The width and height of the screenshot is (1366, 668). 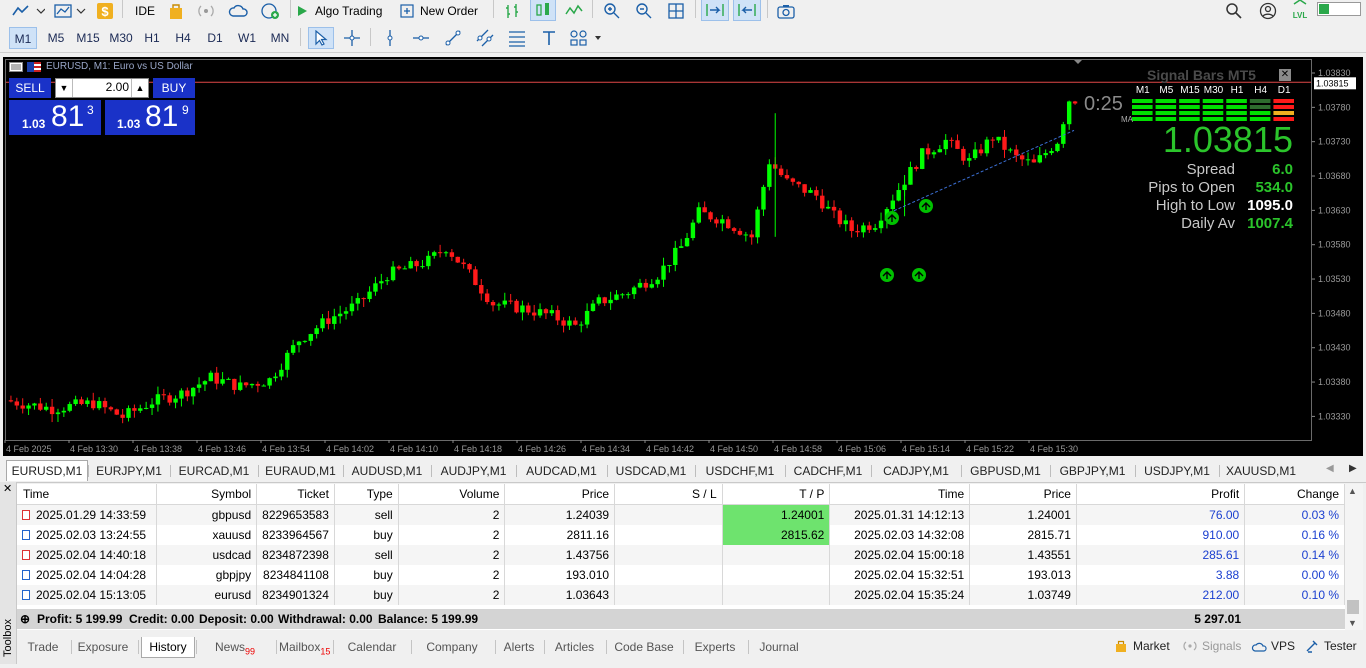 What do you see at coordinates (828, 471) in the screenshot?
I see `symbol-tab: CADCHF,M1` at bounding box center [828, 471].